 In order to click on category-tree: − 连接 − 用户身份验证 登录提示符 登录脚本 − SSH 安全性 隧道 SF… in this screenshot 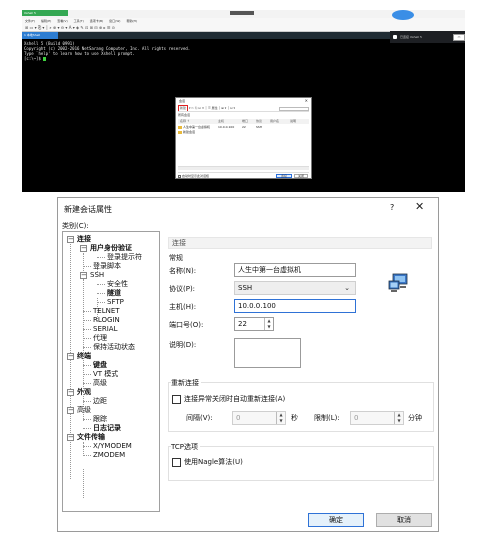, I will do `click(111, 371)`.